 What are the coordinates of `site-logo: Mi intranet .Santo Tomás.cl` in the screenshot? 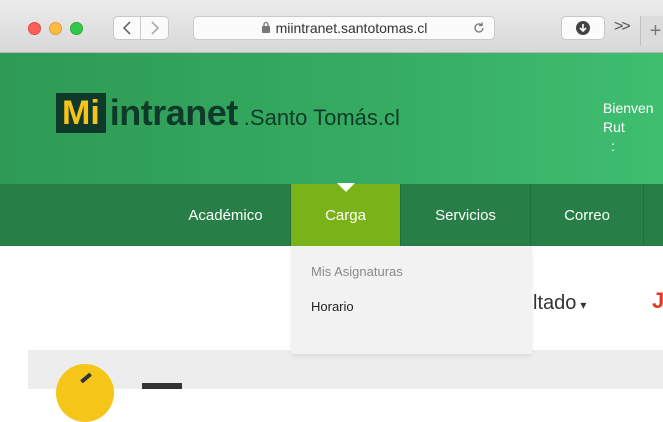 It's located at (228, 113).